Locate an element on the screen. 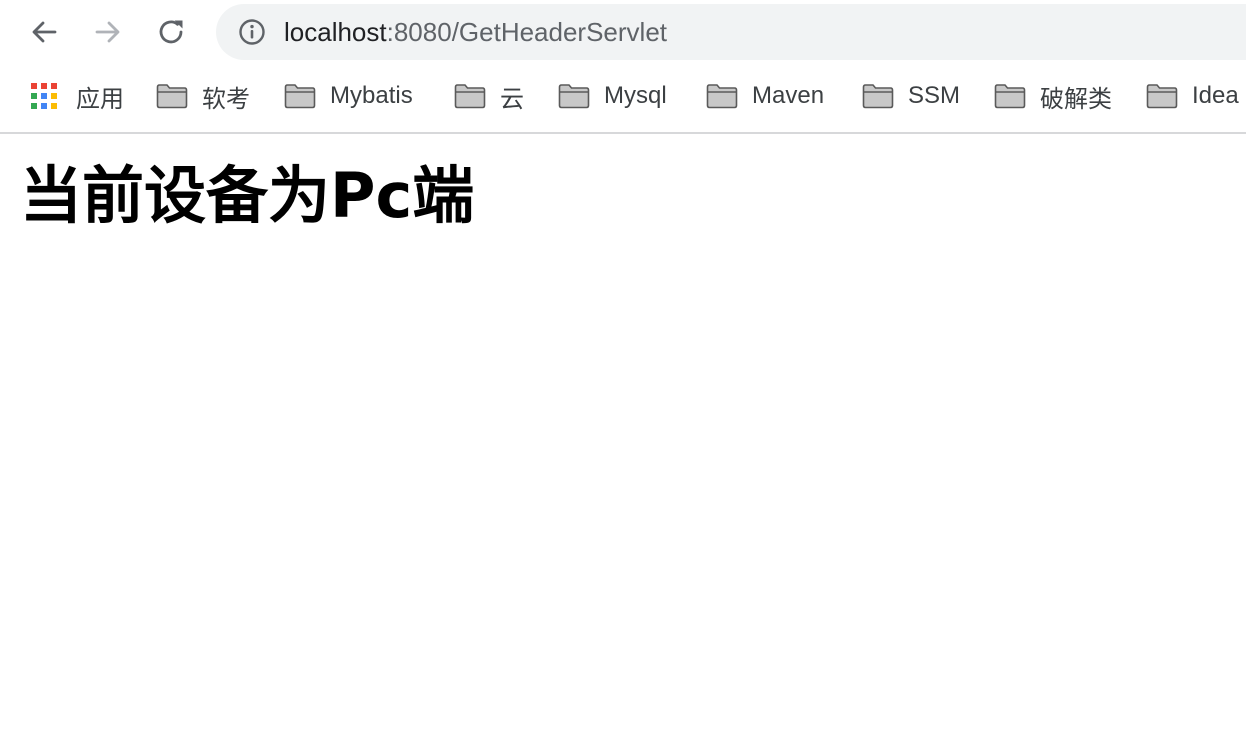 This screenshot has height=738, width=1246. bookmark-label: SSM is located at coordinates (934, 95).